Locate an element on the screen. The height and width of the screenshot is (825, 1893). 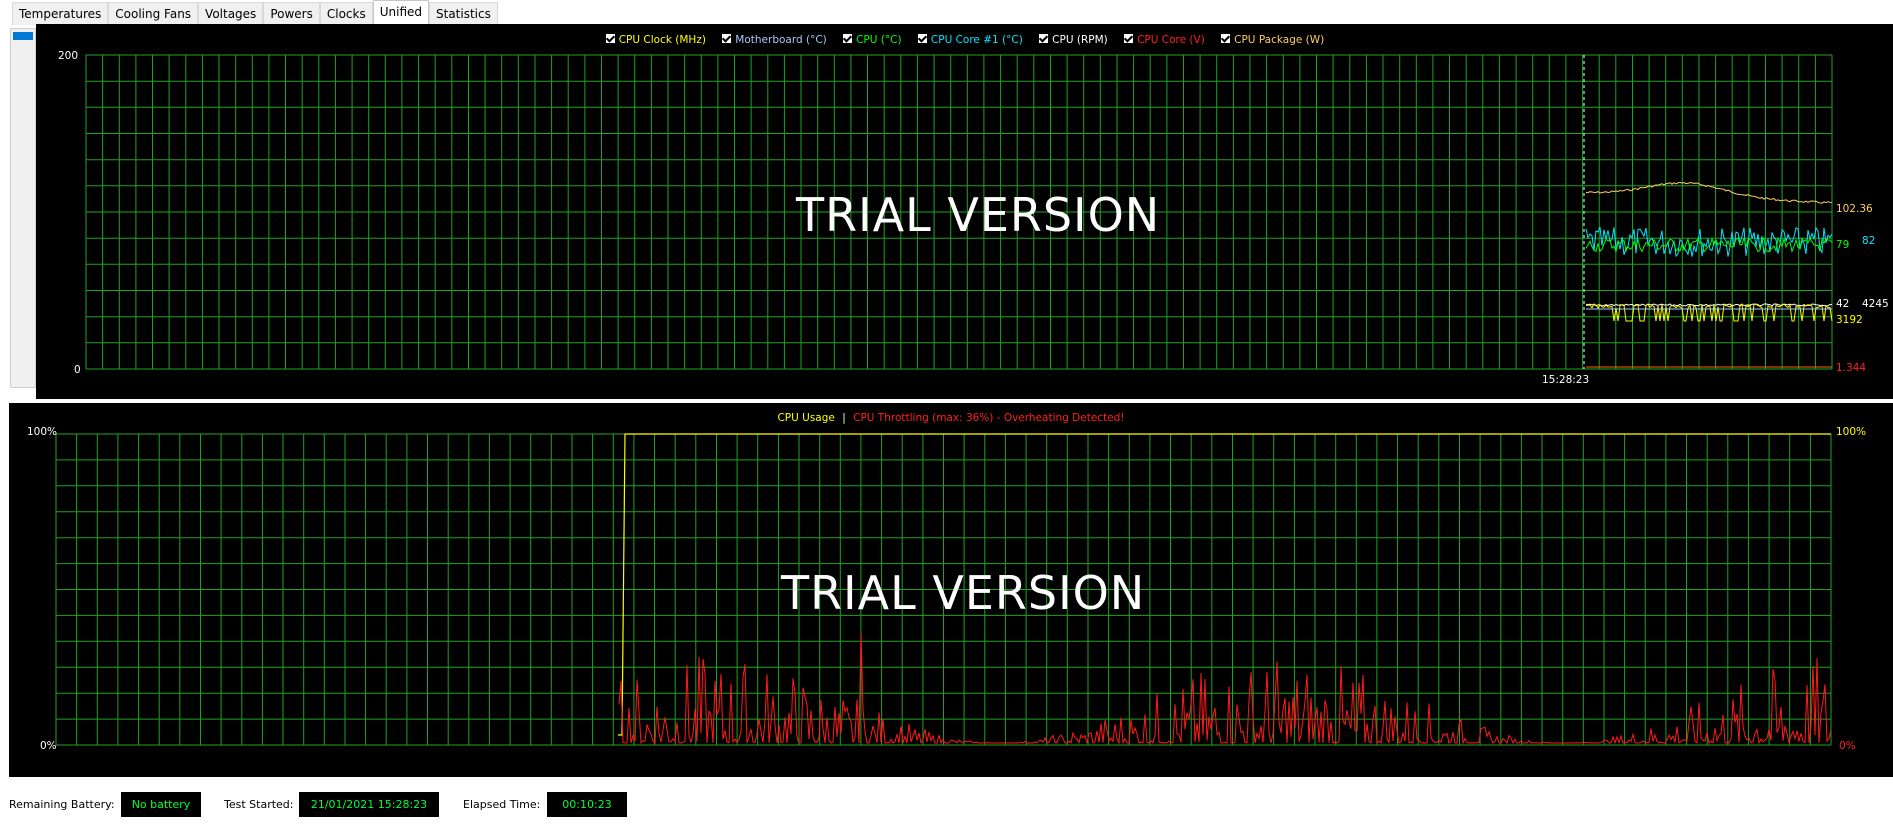
scrollbar-thumb is located at coordinates (23, 36).